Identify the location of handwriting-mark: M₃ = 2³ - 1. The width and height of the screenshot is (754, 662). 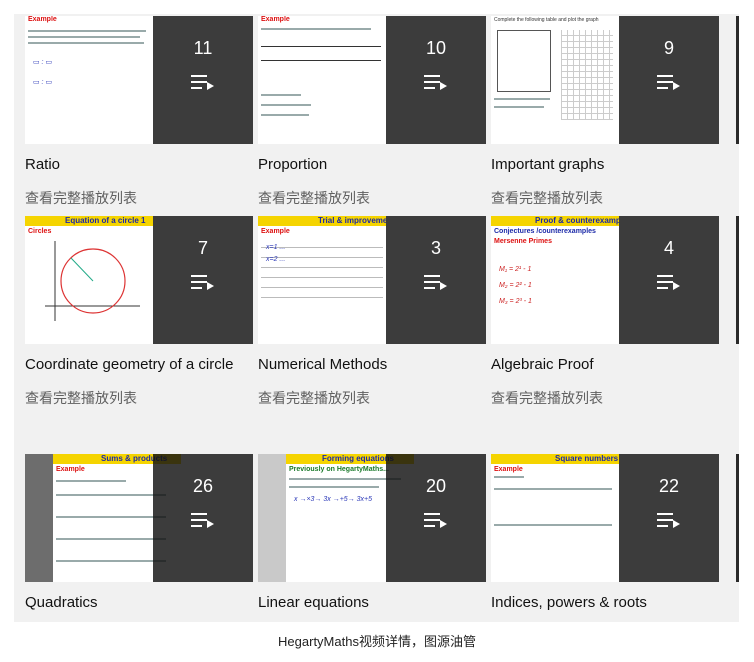
(515, 301).